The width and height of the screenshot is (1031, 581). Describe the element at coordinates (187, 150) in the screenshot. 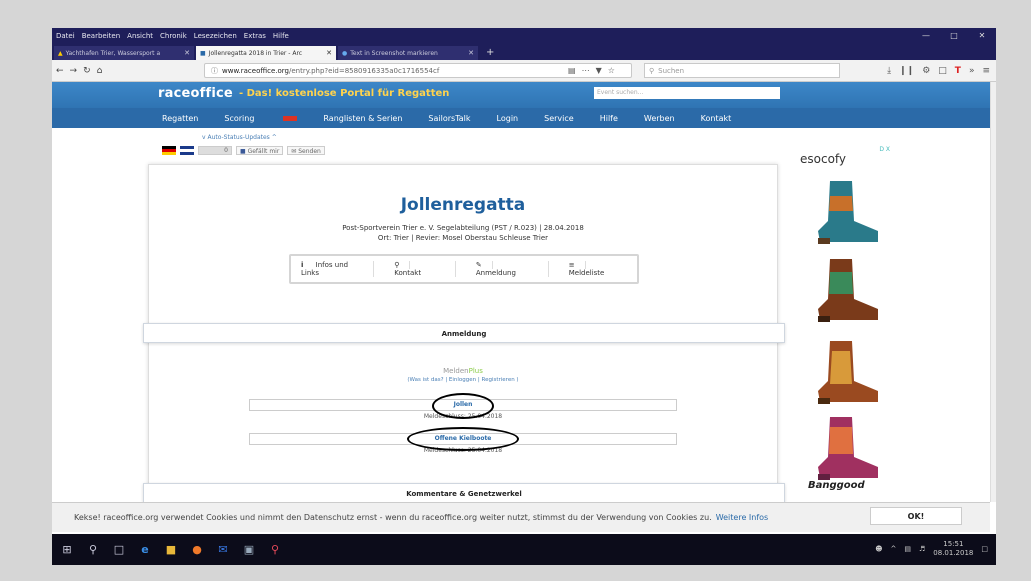

I see `flag-uk-icon` at that location.